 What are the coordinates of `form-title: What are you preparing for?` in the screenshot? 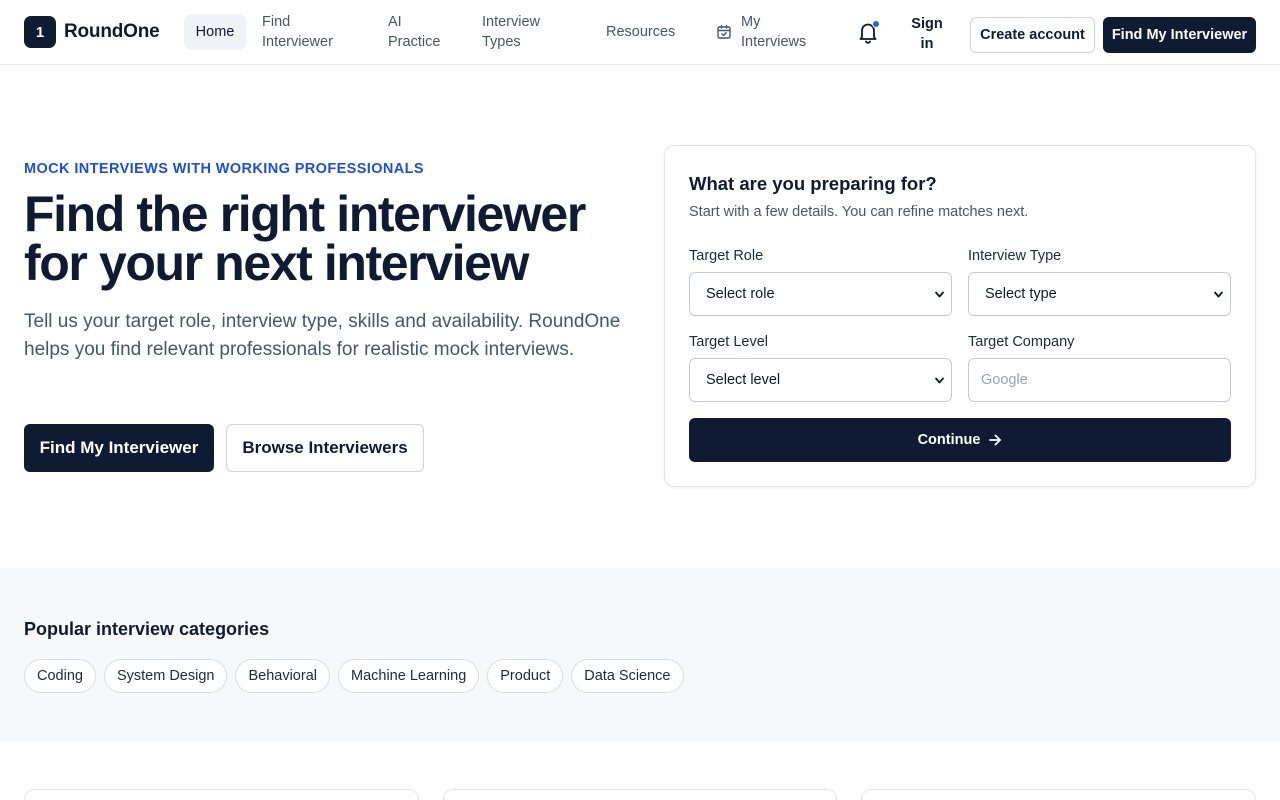 It's located at (813, 183).